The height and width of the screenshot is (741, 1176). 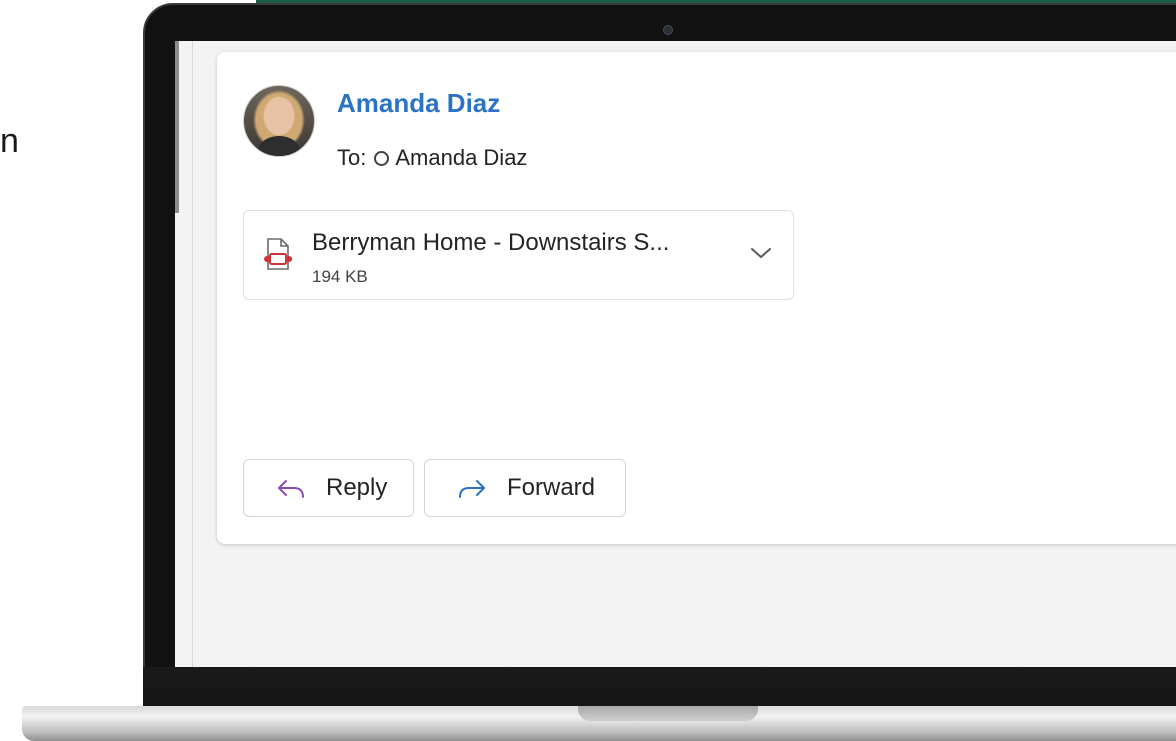 I want to click on reply-button: Reply, so click(x=328, y=488).